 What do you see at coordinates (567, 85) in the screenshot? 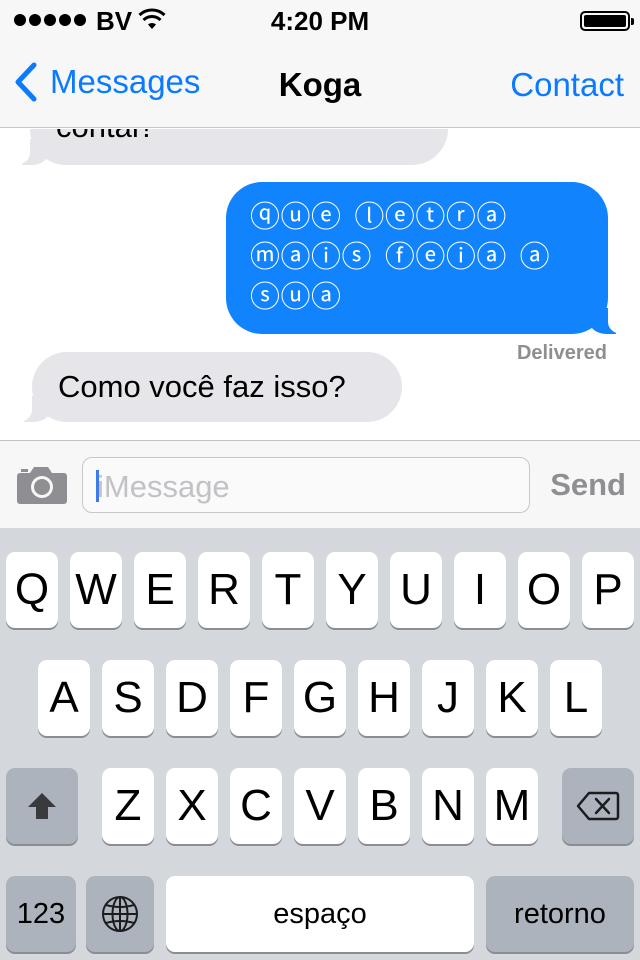
I see `contact-button: Contact` at bounding box center [567, 85].